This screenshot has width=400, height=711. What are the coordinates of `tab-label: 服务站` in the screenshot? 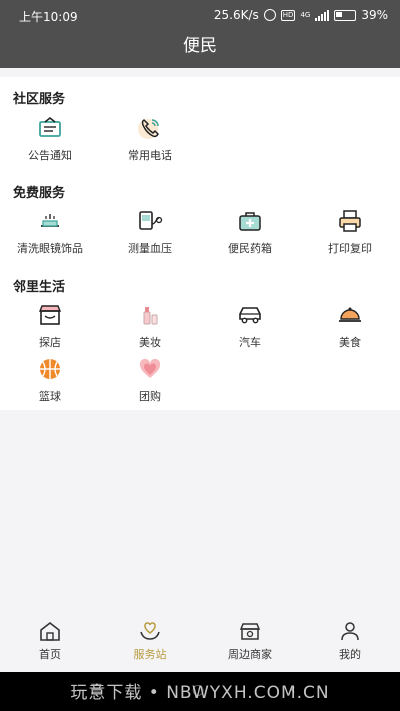 It's located at (150, 654).